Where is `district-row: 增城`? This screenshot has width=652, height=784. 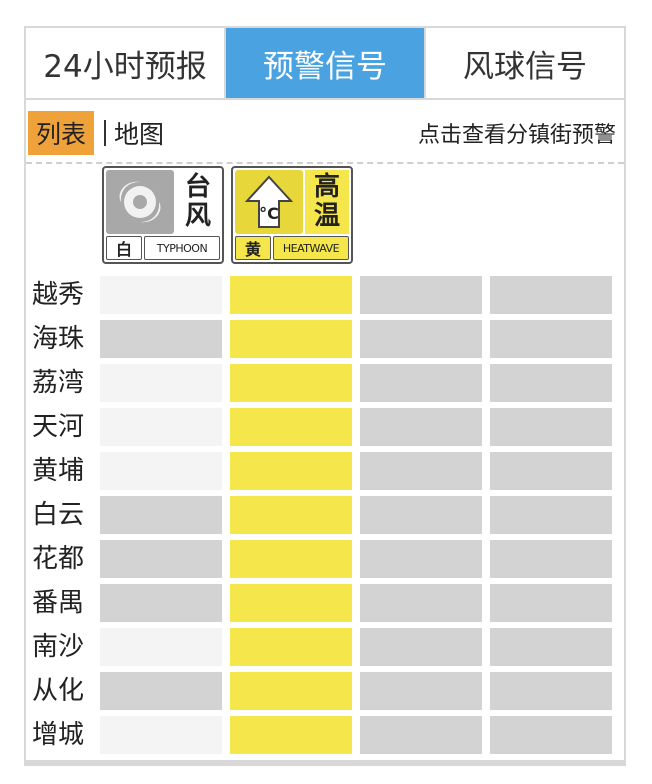
district-row: 增城 is located at coordinates (325, 735).